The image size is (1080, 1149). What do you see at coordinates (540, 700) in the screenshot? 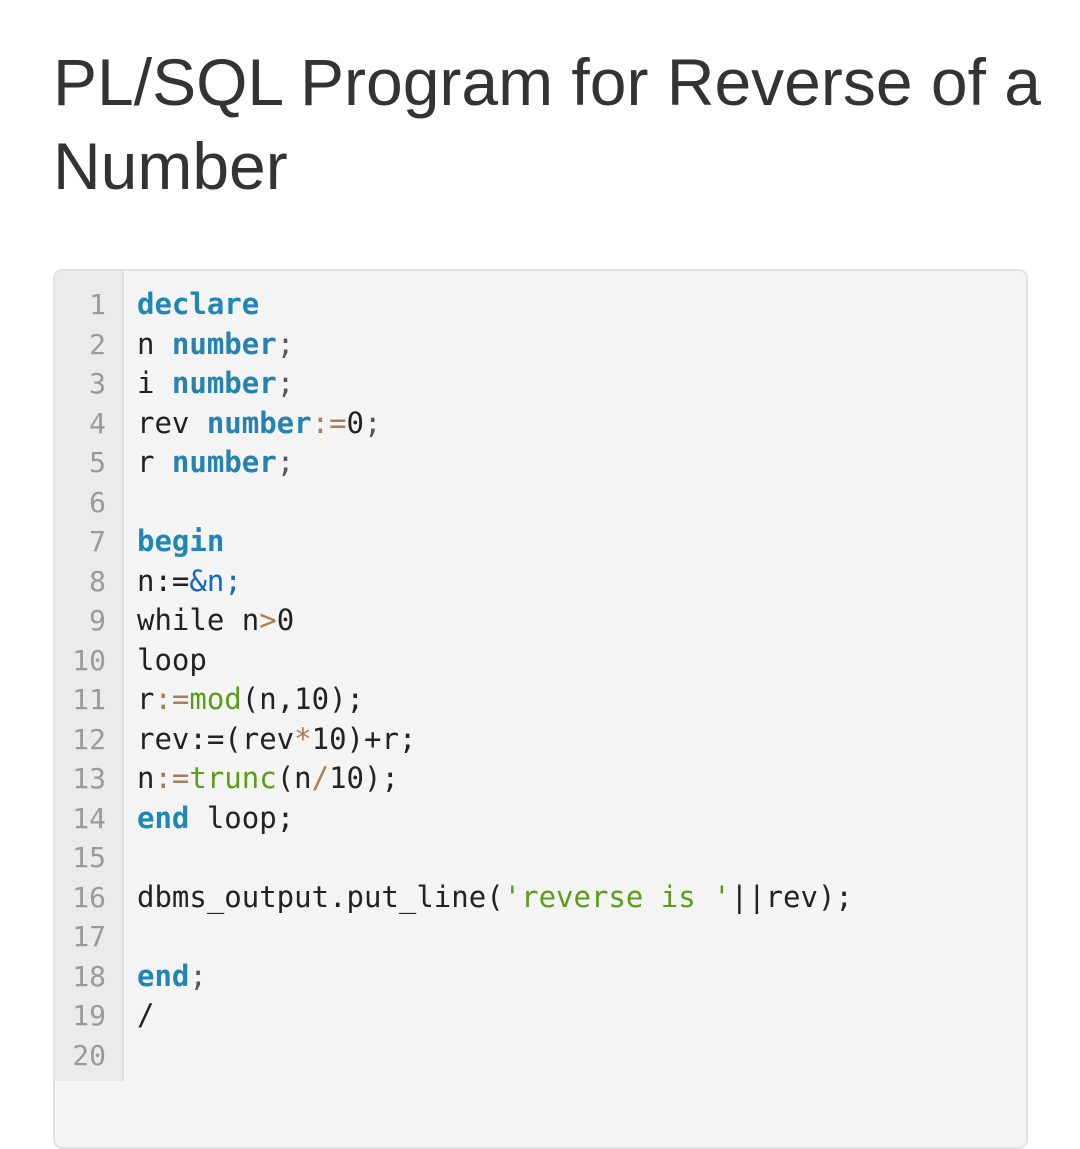
I see `code-line: 11 r:=mod(n,10);` at bounding box center [540, 700].